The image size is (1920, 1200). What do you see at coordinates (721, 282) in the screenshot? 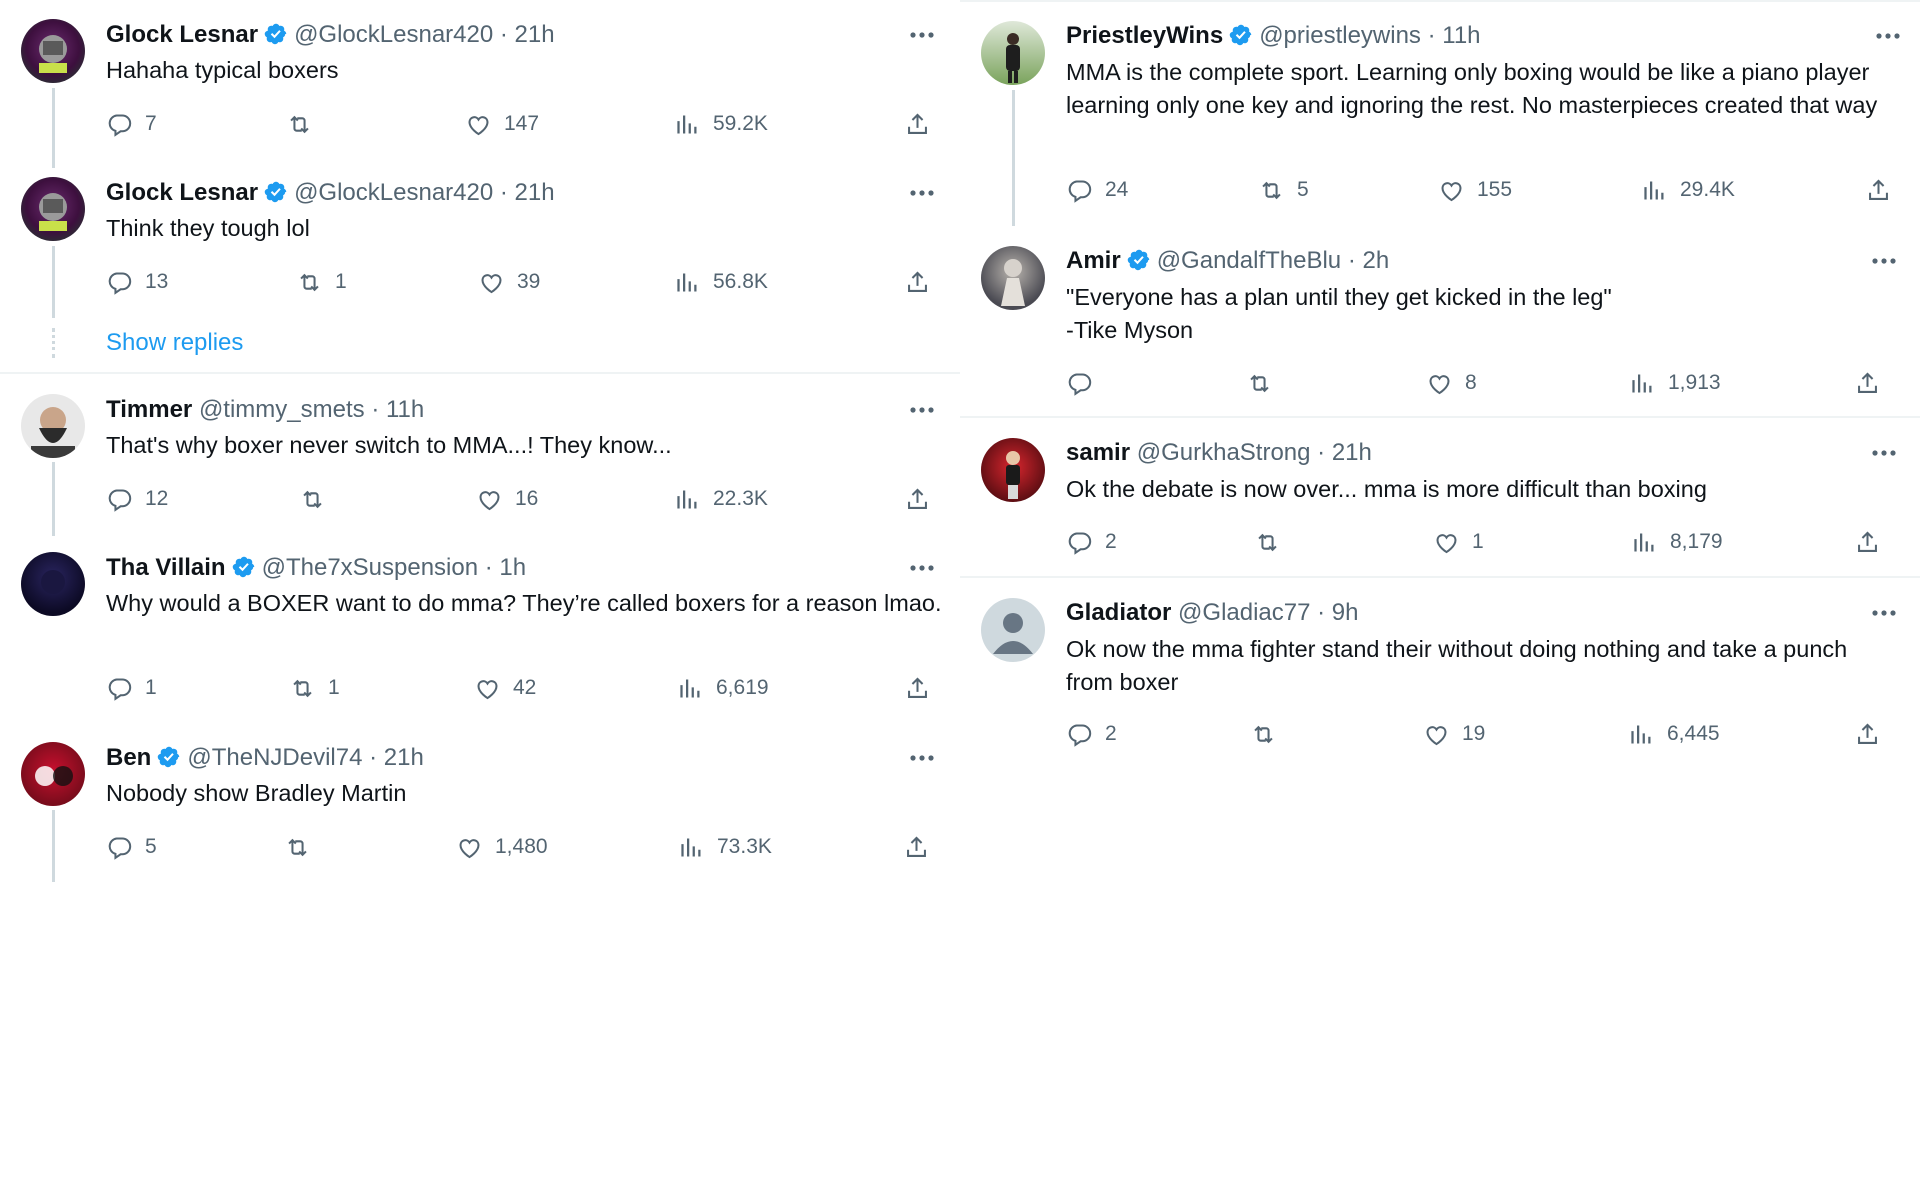
I see `views-button: 56.8K` at bounding box center [721, 282].